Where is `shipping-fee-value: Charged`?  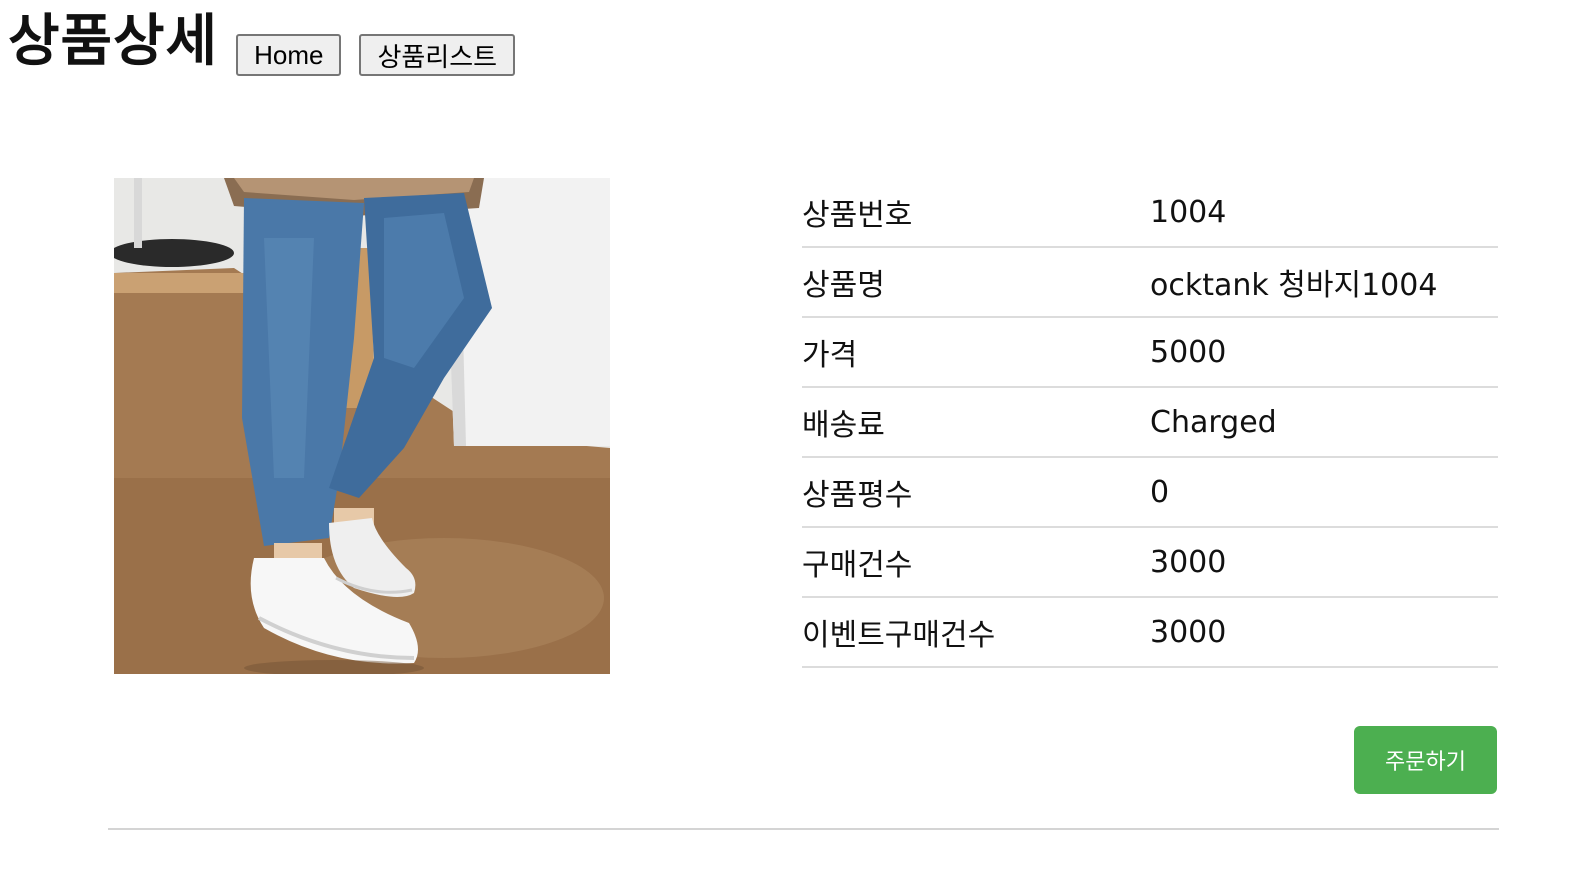
shipping-fee-value: Charged is located at coordinates (1324, 422).